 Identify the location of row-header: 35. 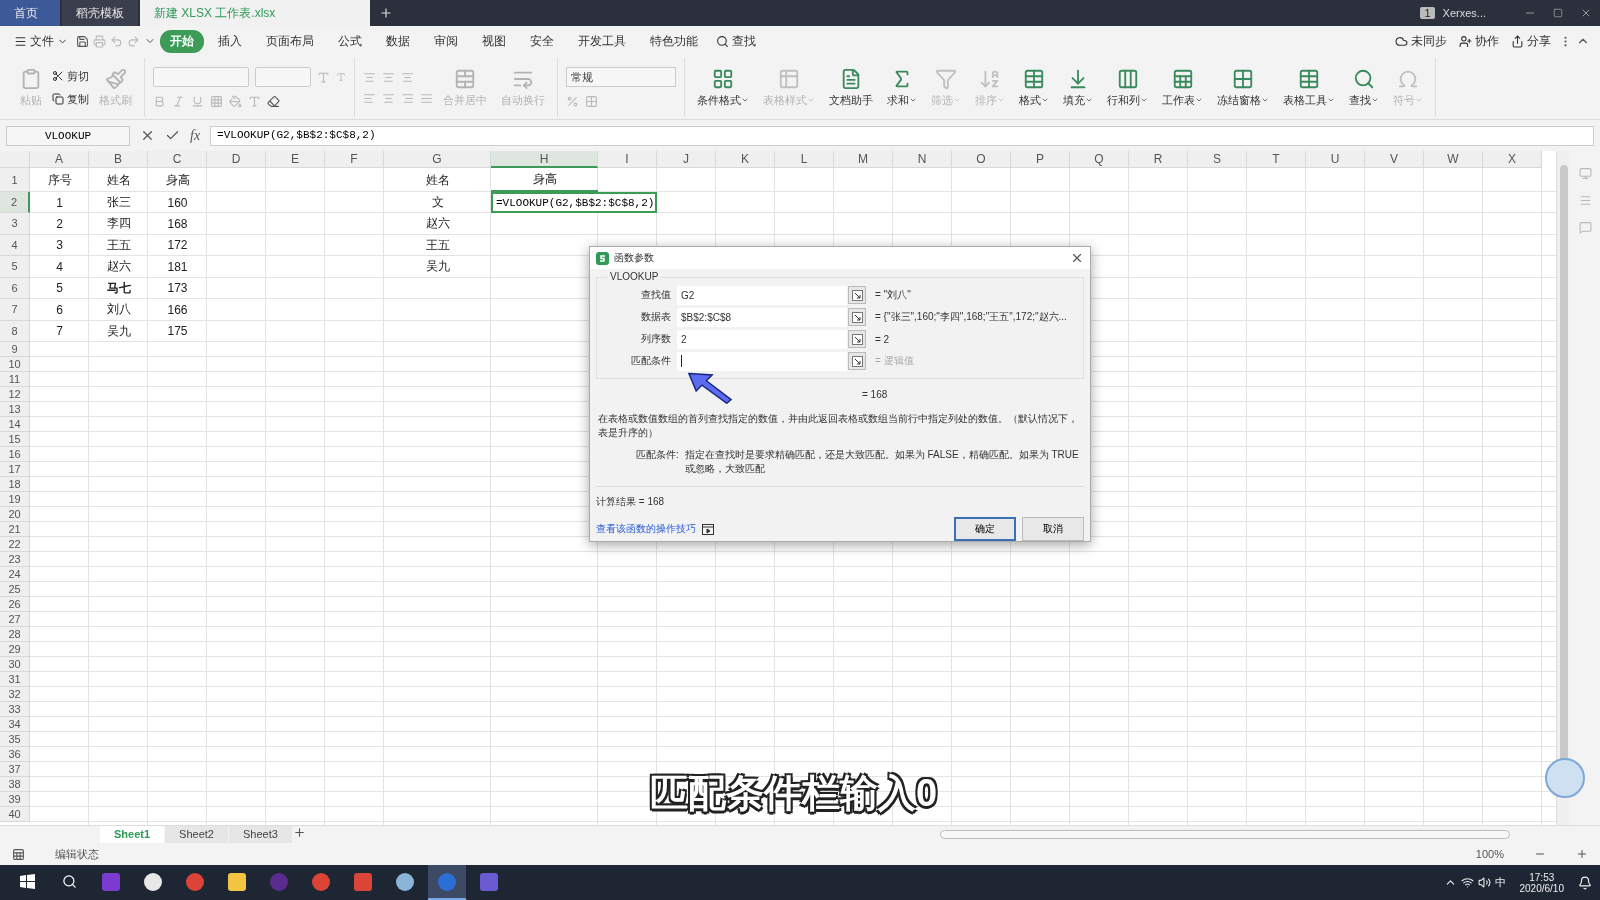
(15, 739).